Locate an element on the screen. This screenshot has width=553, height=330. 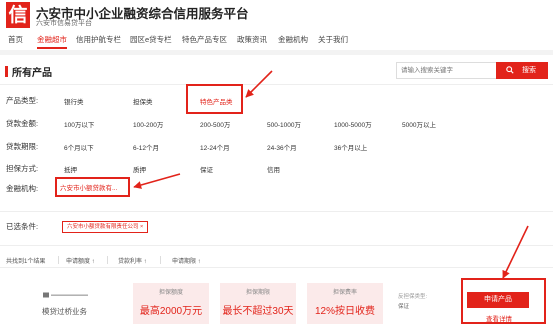
filter-option-amount-4: 500-1000万 is located at coordinates (284, 124).